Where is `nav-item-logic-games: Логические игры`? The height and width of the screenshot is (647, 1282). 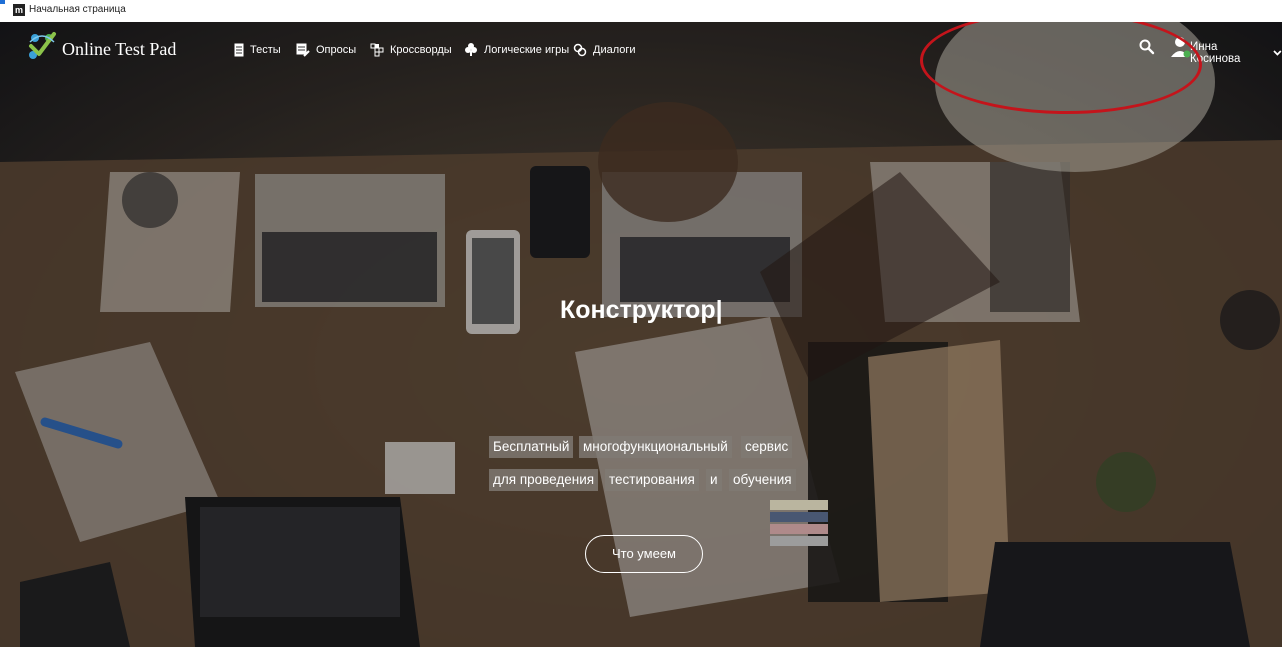 nav-item-logic-games: Логические игры is located at coordinates (516, 50).